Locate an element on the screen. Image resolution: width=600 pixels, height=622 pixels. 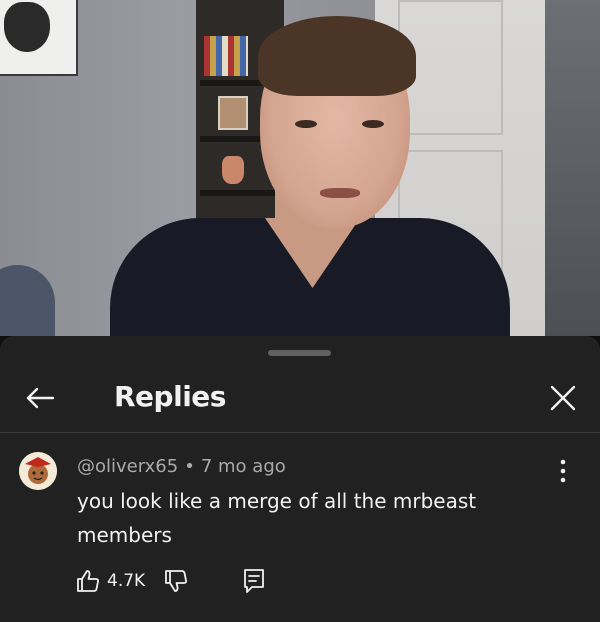
comment-actions: 4.7K is located at coordinates (171, 581).